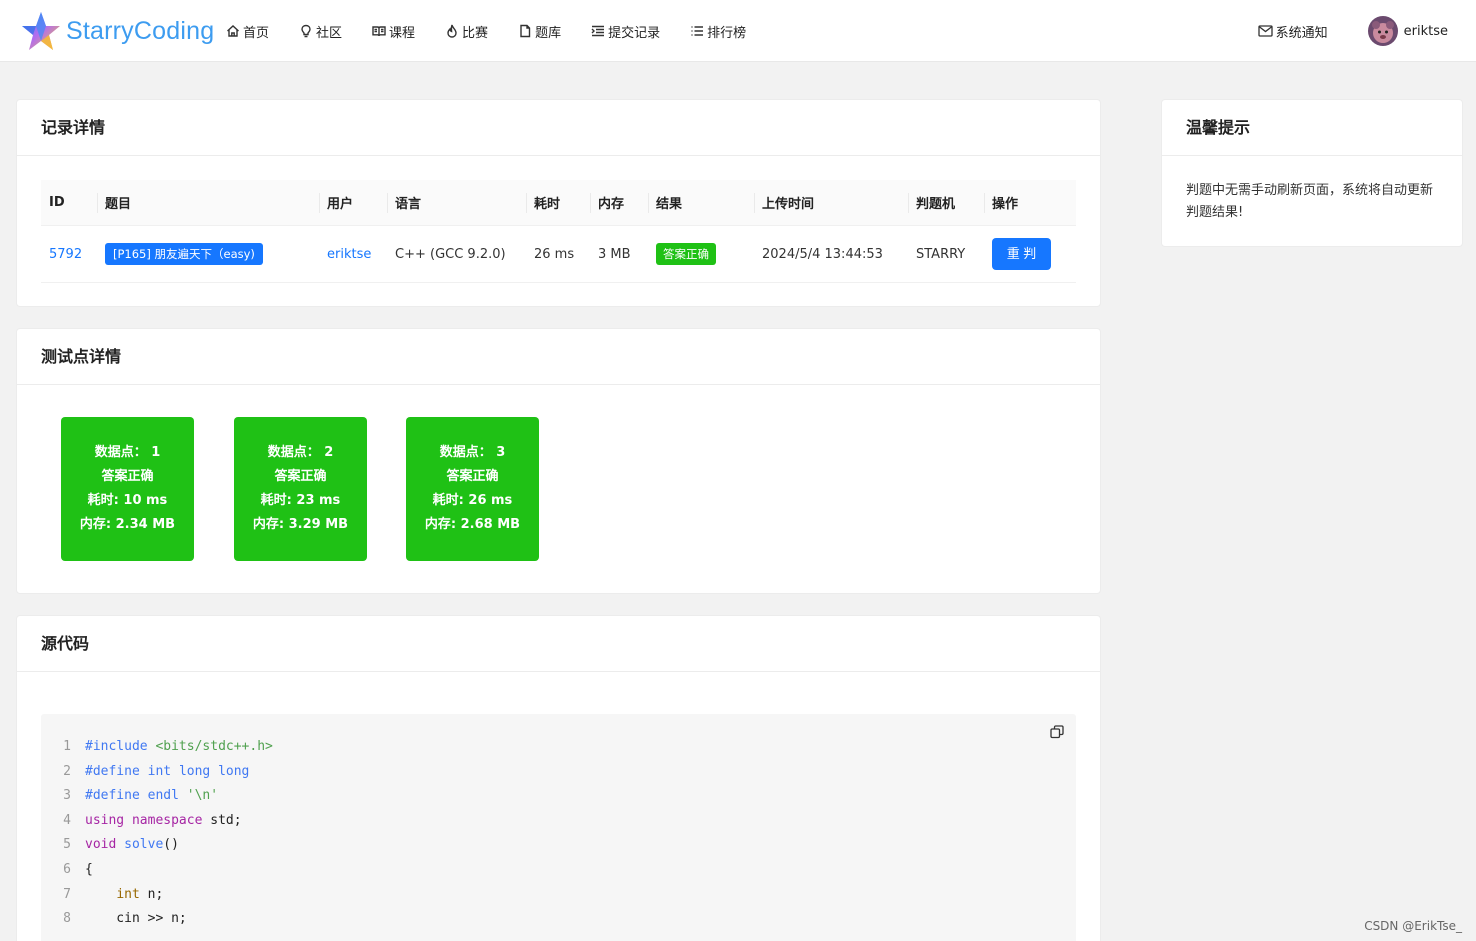  Describe the element at coordinates (1413, 926) in the screenshot. I see `watermark: CSDN @ErikTse_` at that location.